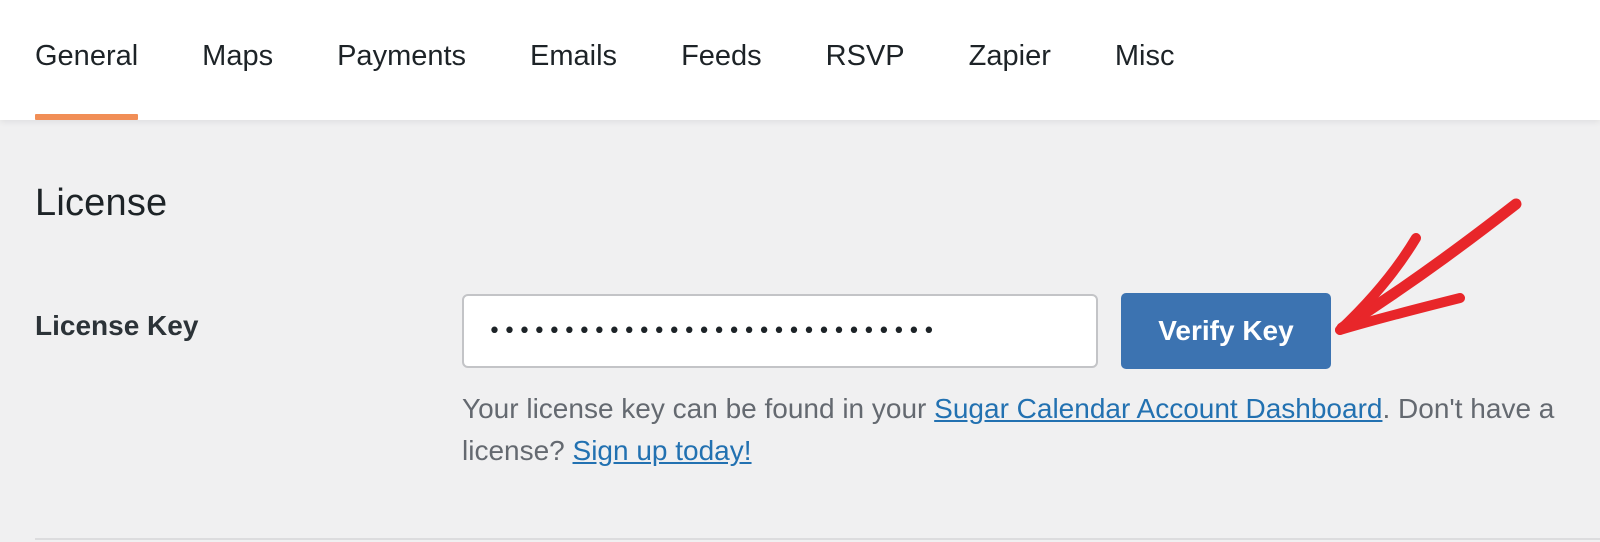 Image resolution: width=1600 pixels, height=542 pixels. Describe the element at coordinates (1226, 331) in the screenshot. I see `verify-key-button: Verify Key` at that location.